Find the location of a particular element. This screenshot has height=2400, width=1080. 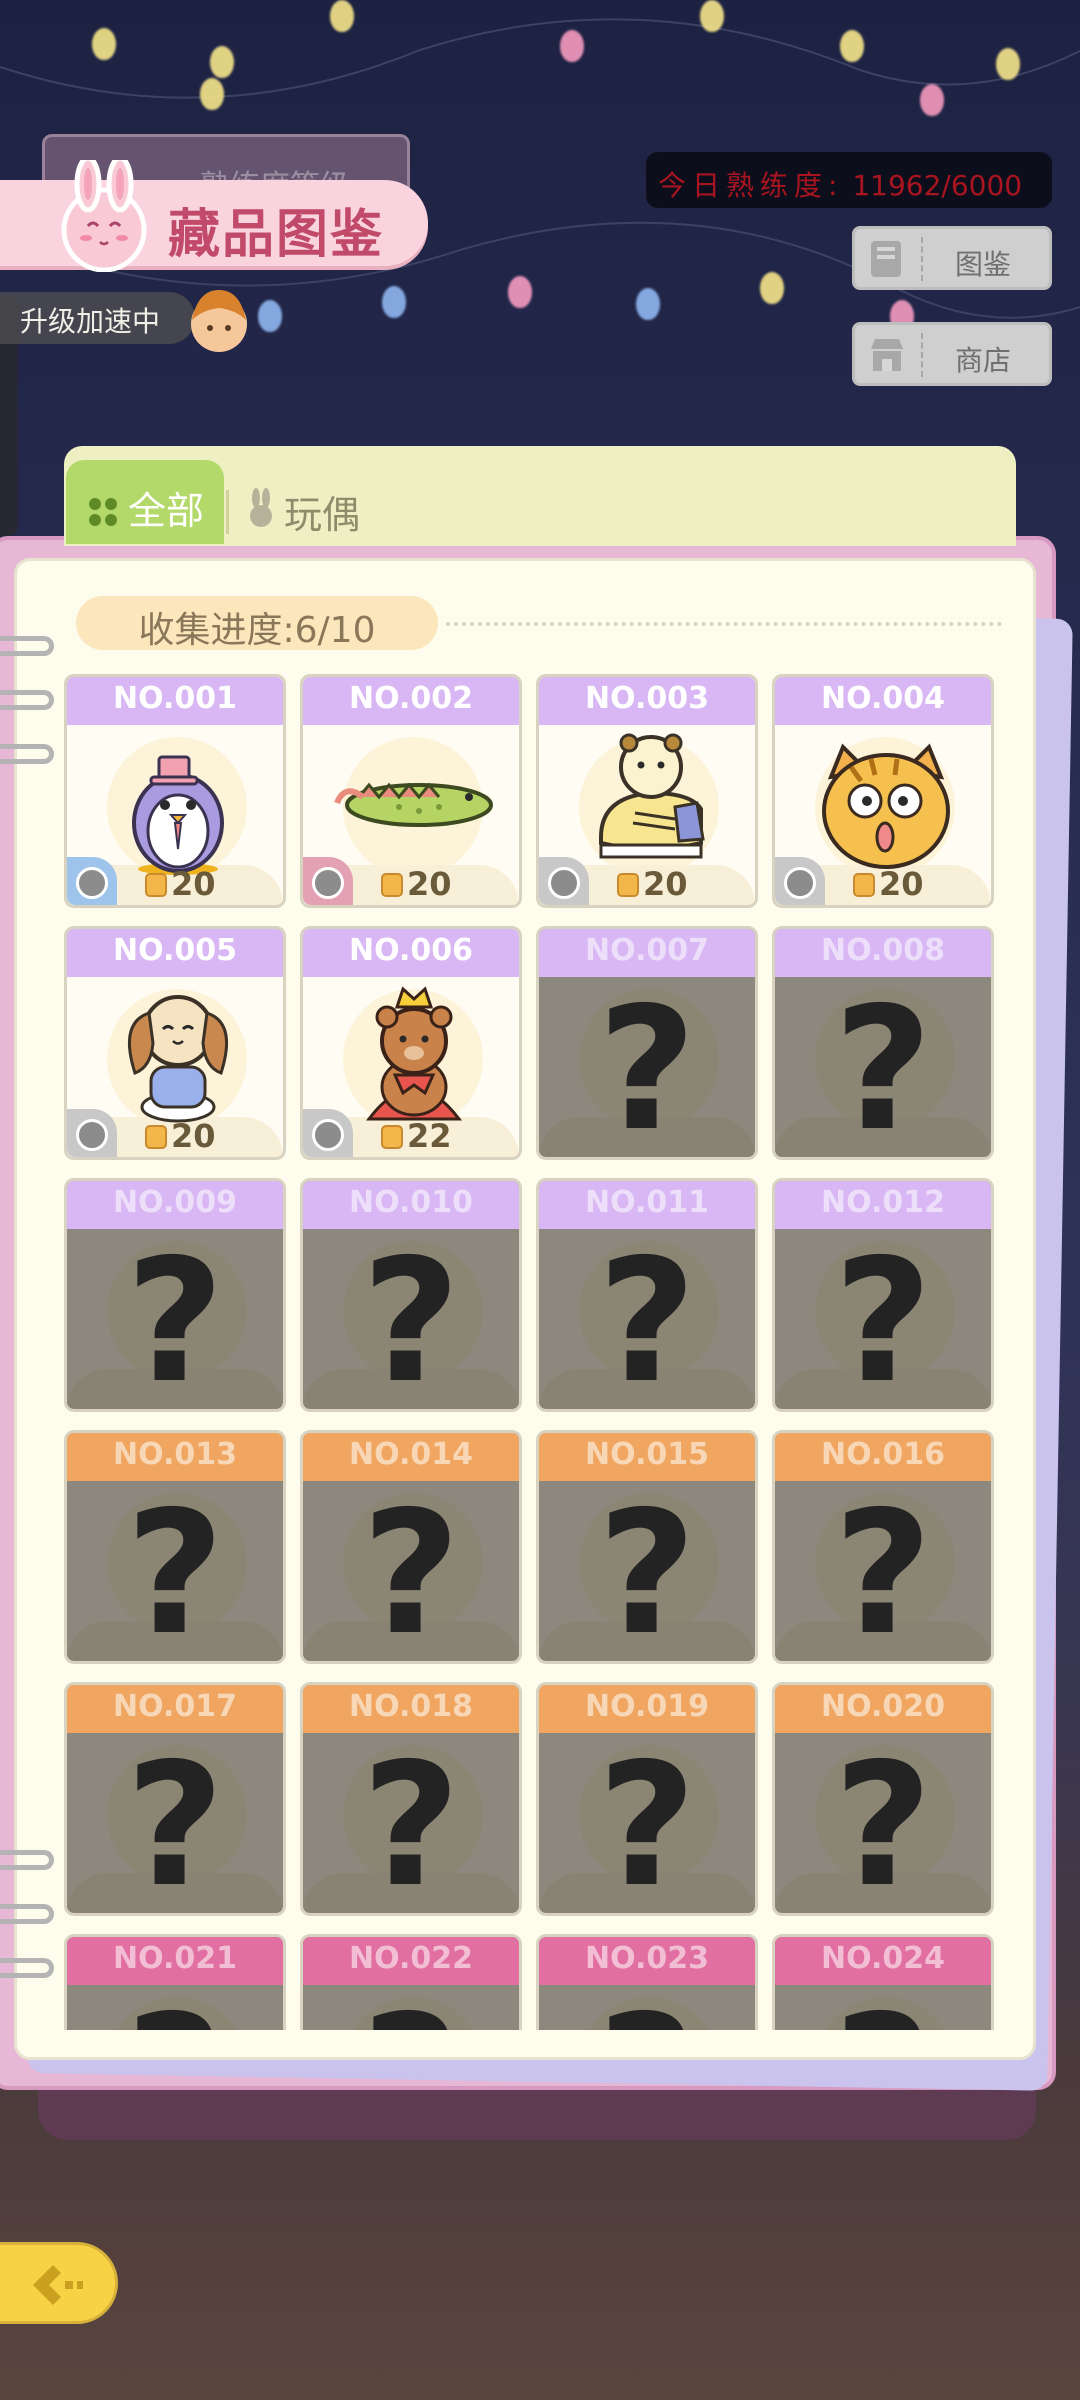

bear-king-icon is located at coordinates (414, 1054).